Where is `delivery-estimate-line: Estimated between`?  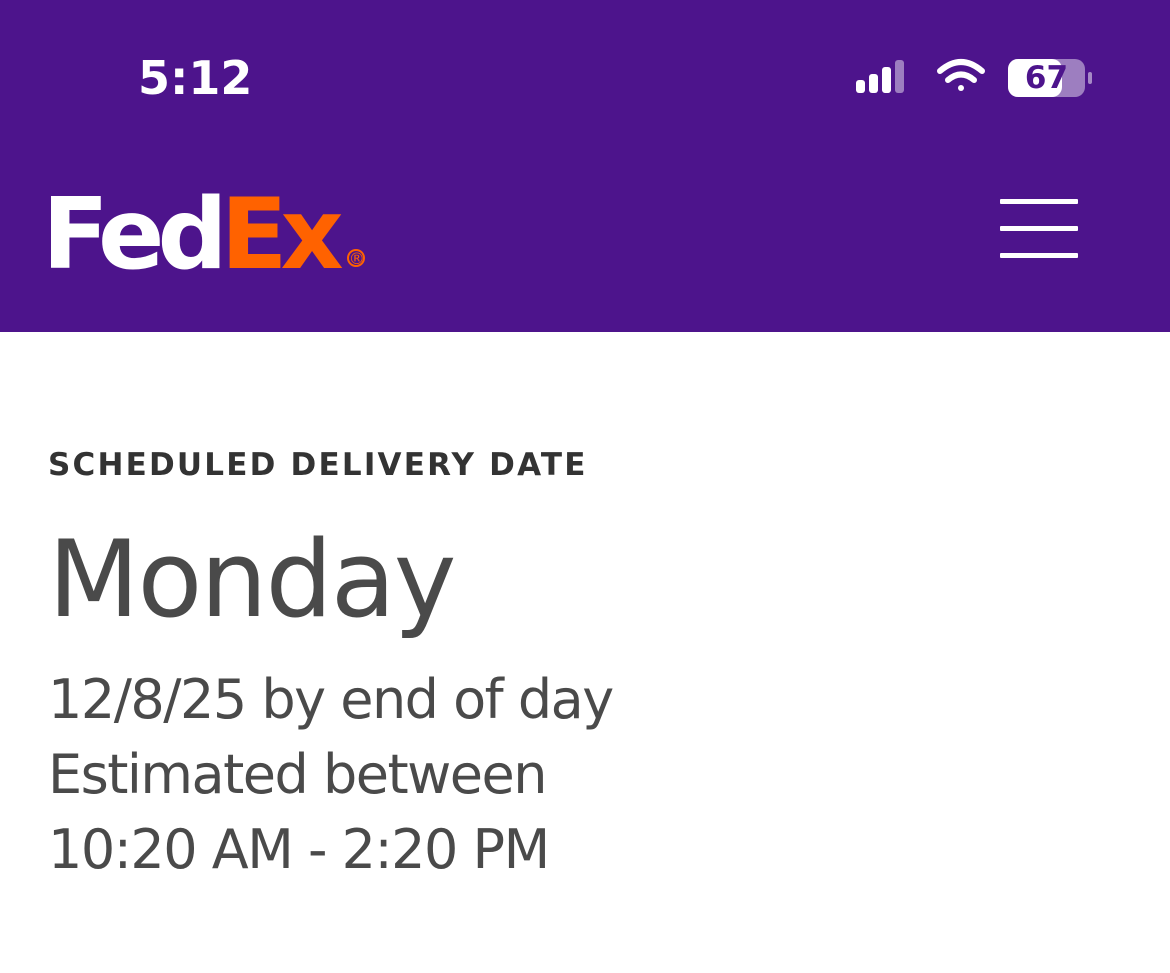 delivery-estimate-line: Estimated between is located at coordinates (297, 774).